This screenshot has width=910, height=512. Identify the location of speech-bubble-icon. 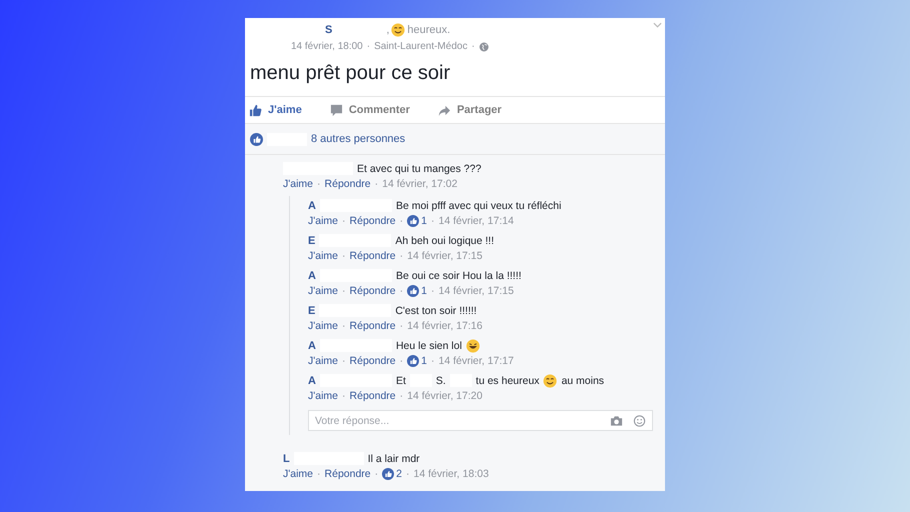
(336, 110).